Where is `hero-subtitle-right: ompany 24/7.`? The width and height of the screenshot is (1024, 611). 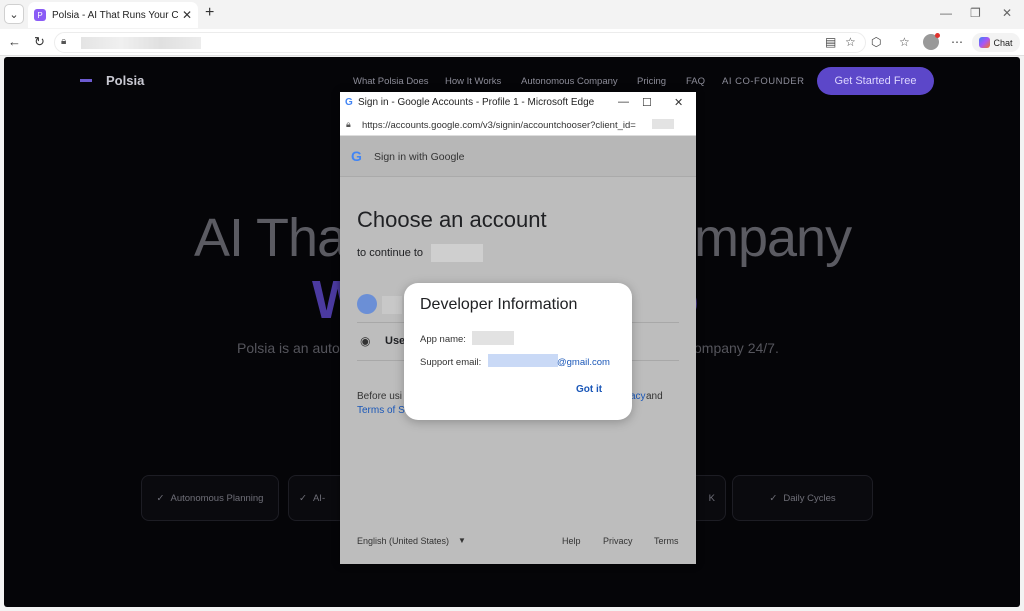 hero-subtitle-right: ompany 24/7. is located at coordinates (736, 348).